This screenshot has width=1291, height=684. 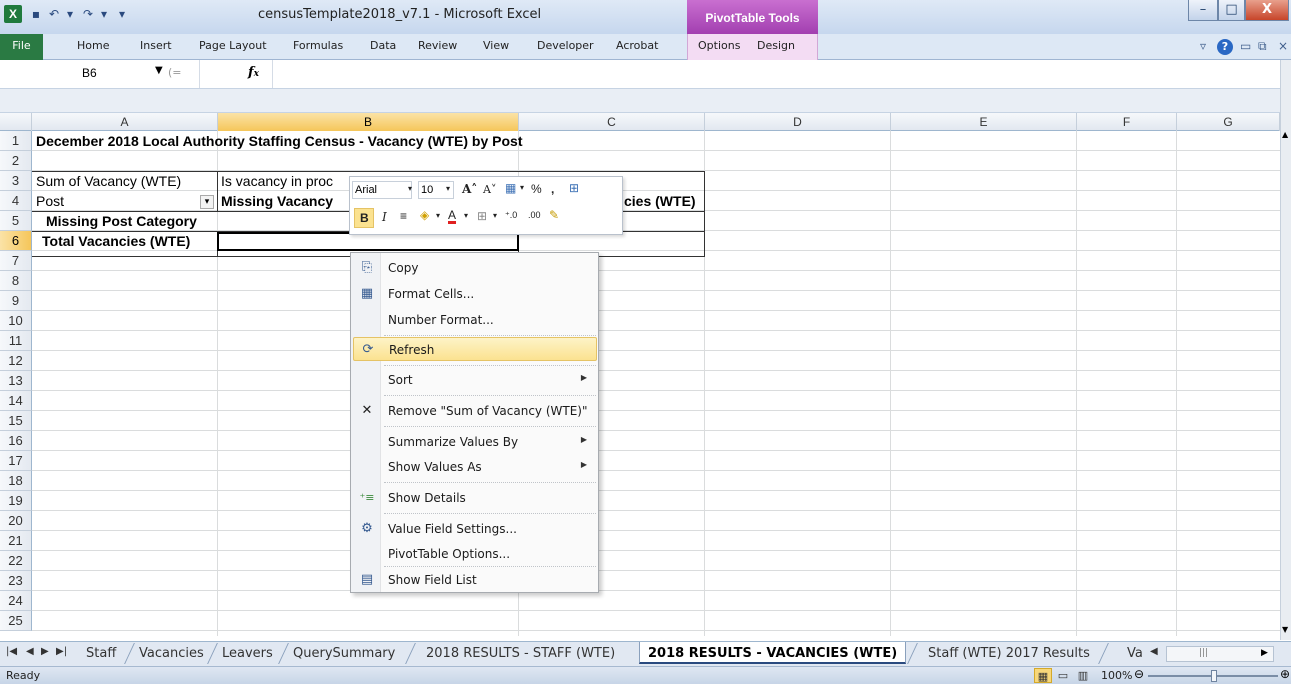 What do you see at coordinates (156, 45) in the screenshot?
I see `tab-insert: Insert` at bounding box center [156, 45].